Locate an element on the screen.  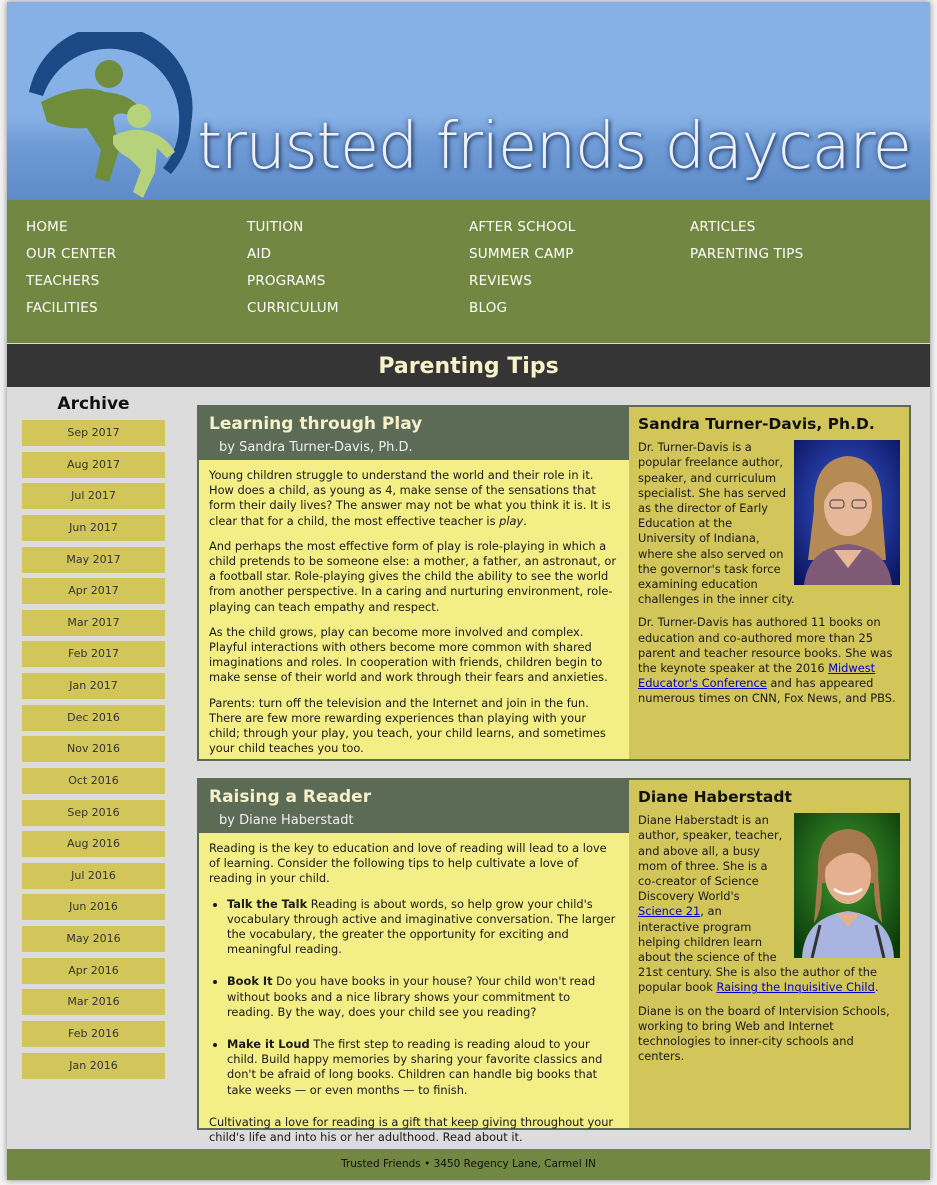
bio-text: . is located at coordinates (876, 987).